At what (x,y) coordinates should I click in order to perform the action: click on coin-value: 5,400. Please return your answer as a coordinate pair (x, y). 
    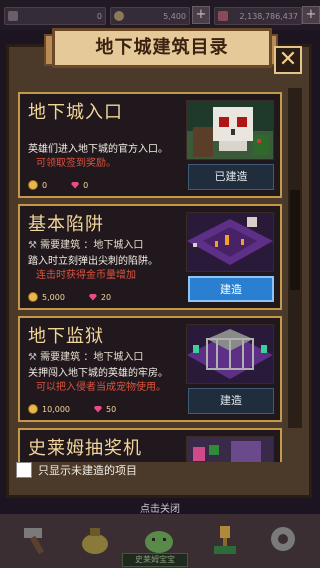
    Looking at the image, I should click on (174, 16).